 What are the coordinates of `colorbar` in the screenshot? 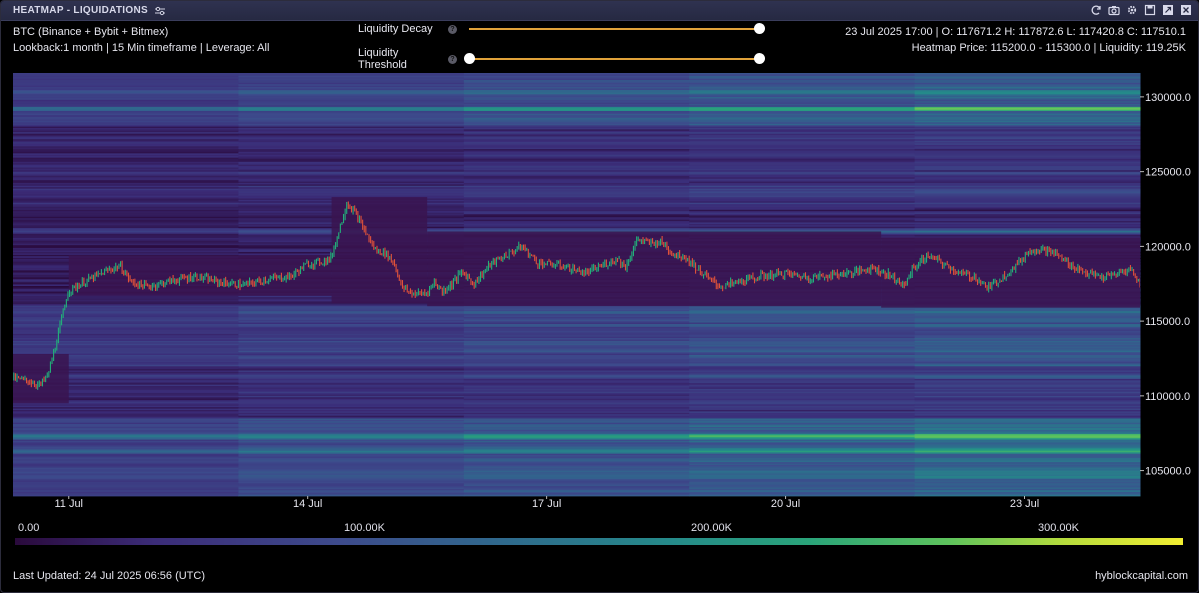 It's located at (599, 541).